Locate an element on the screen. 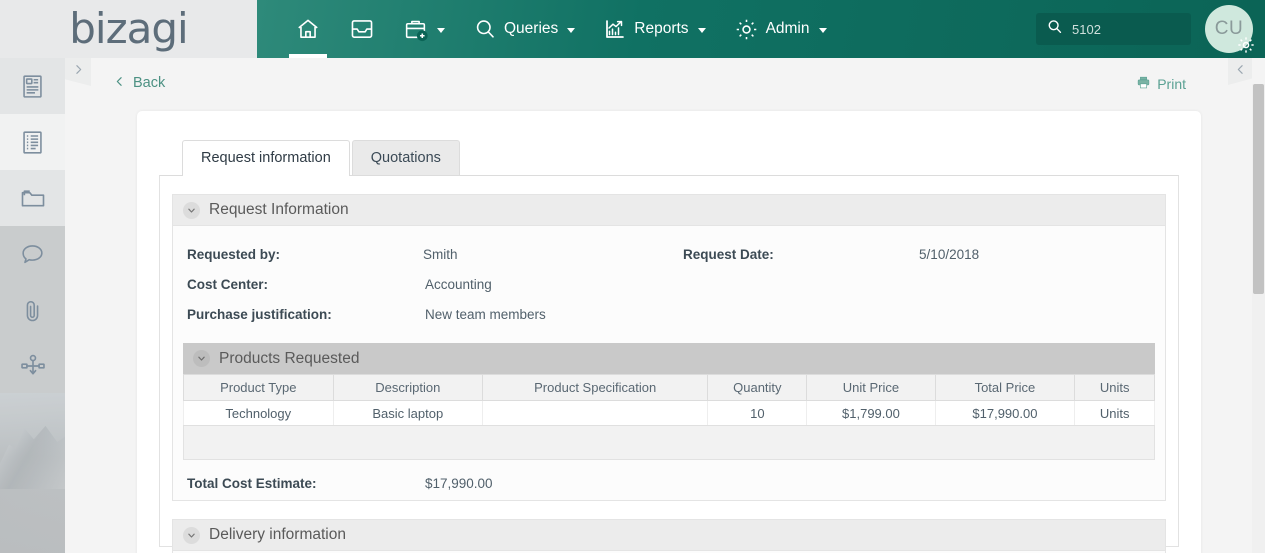 Image resolution: width=1265 pixels, height=553 pixels. top-navigation: Queries Reports Admin 5102 CU is located at coordinates (761, 29).